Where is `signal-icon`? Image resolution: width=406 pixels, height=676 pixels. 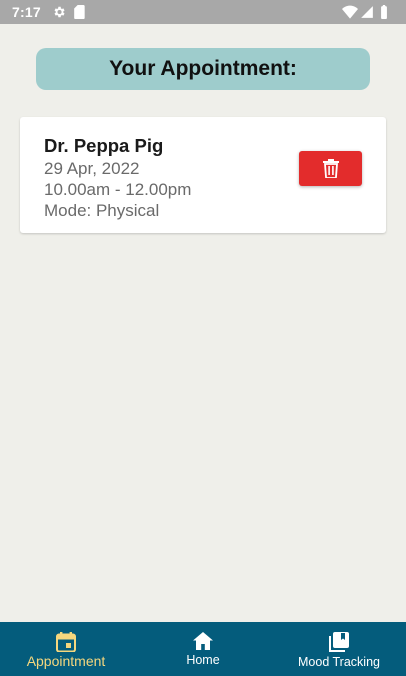
signal-icon is located at coordinates (367, 12).